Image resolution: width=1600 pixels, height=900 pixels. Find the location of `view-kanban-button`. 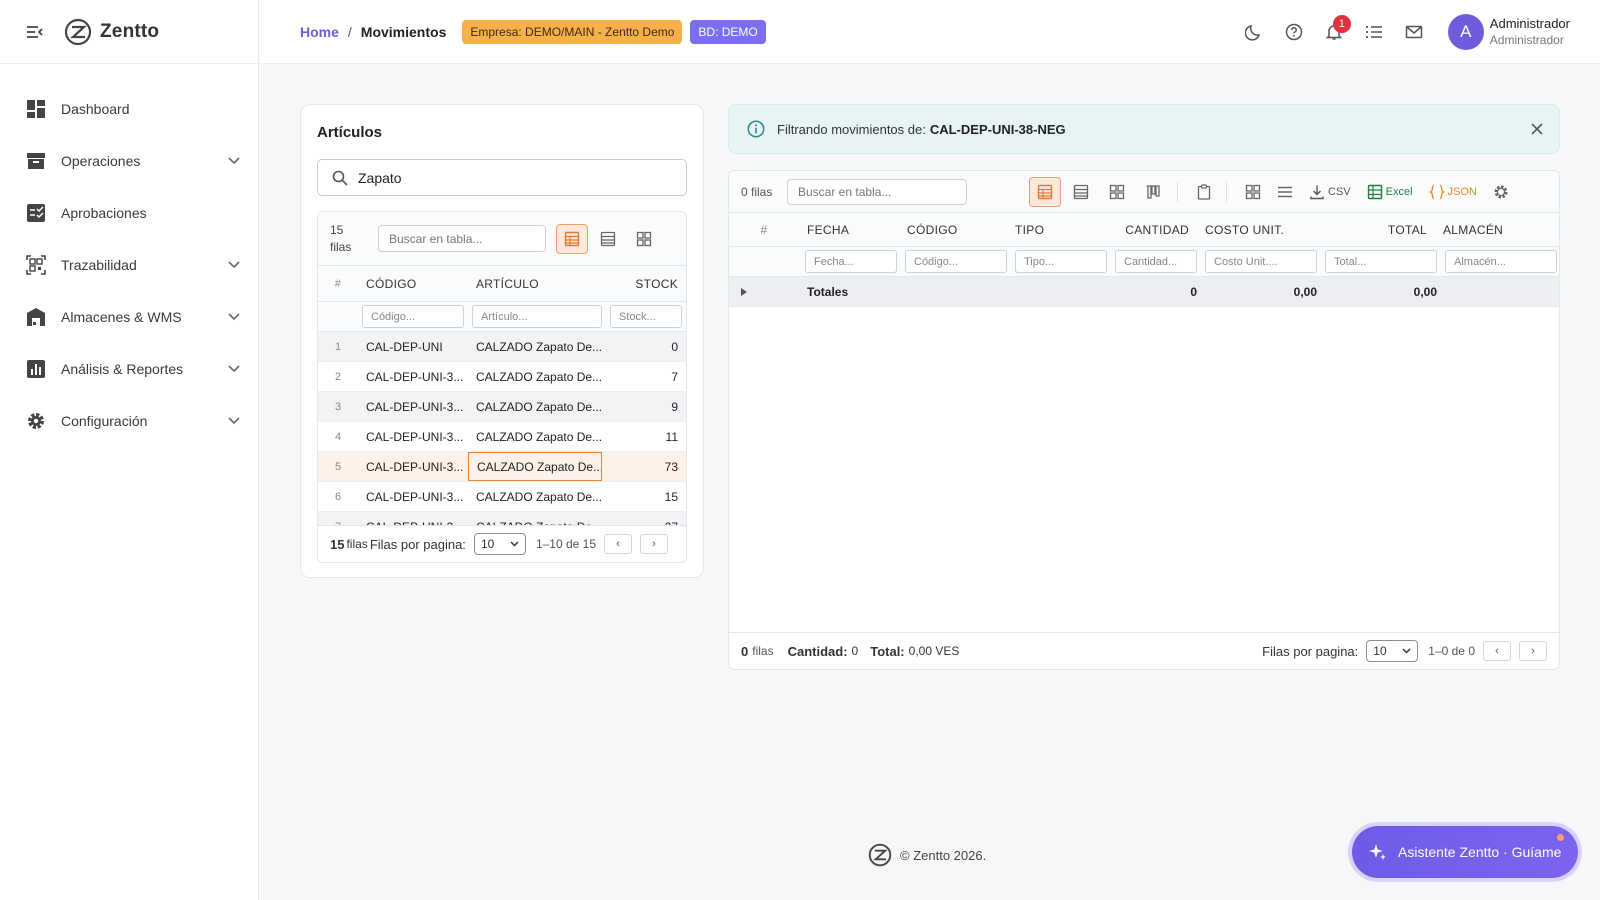

view-kanban-button is located at coordinates (1153, 192).